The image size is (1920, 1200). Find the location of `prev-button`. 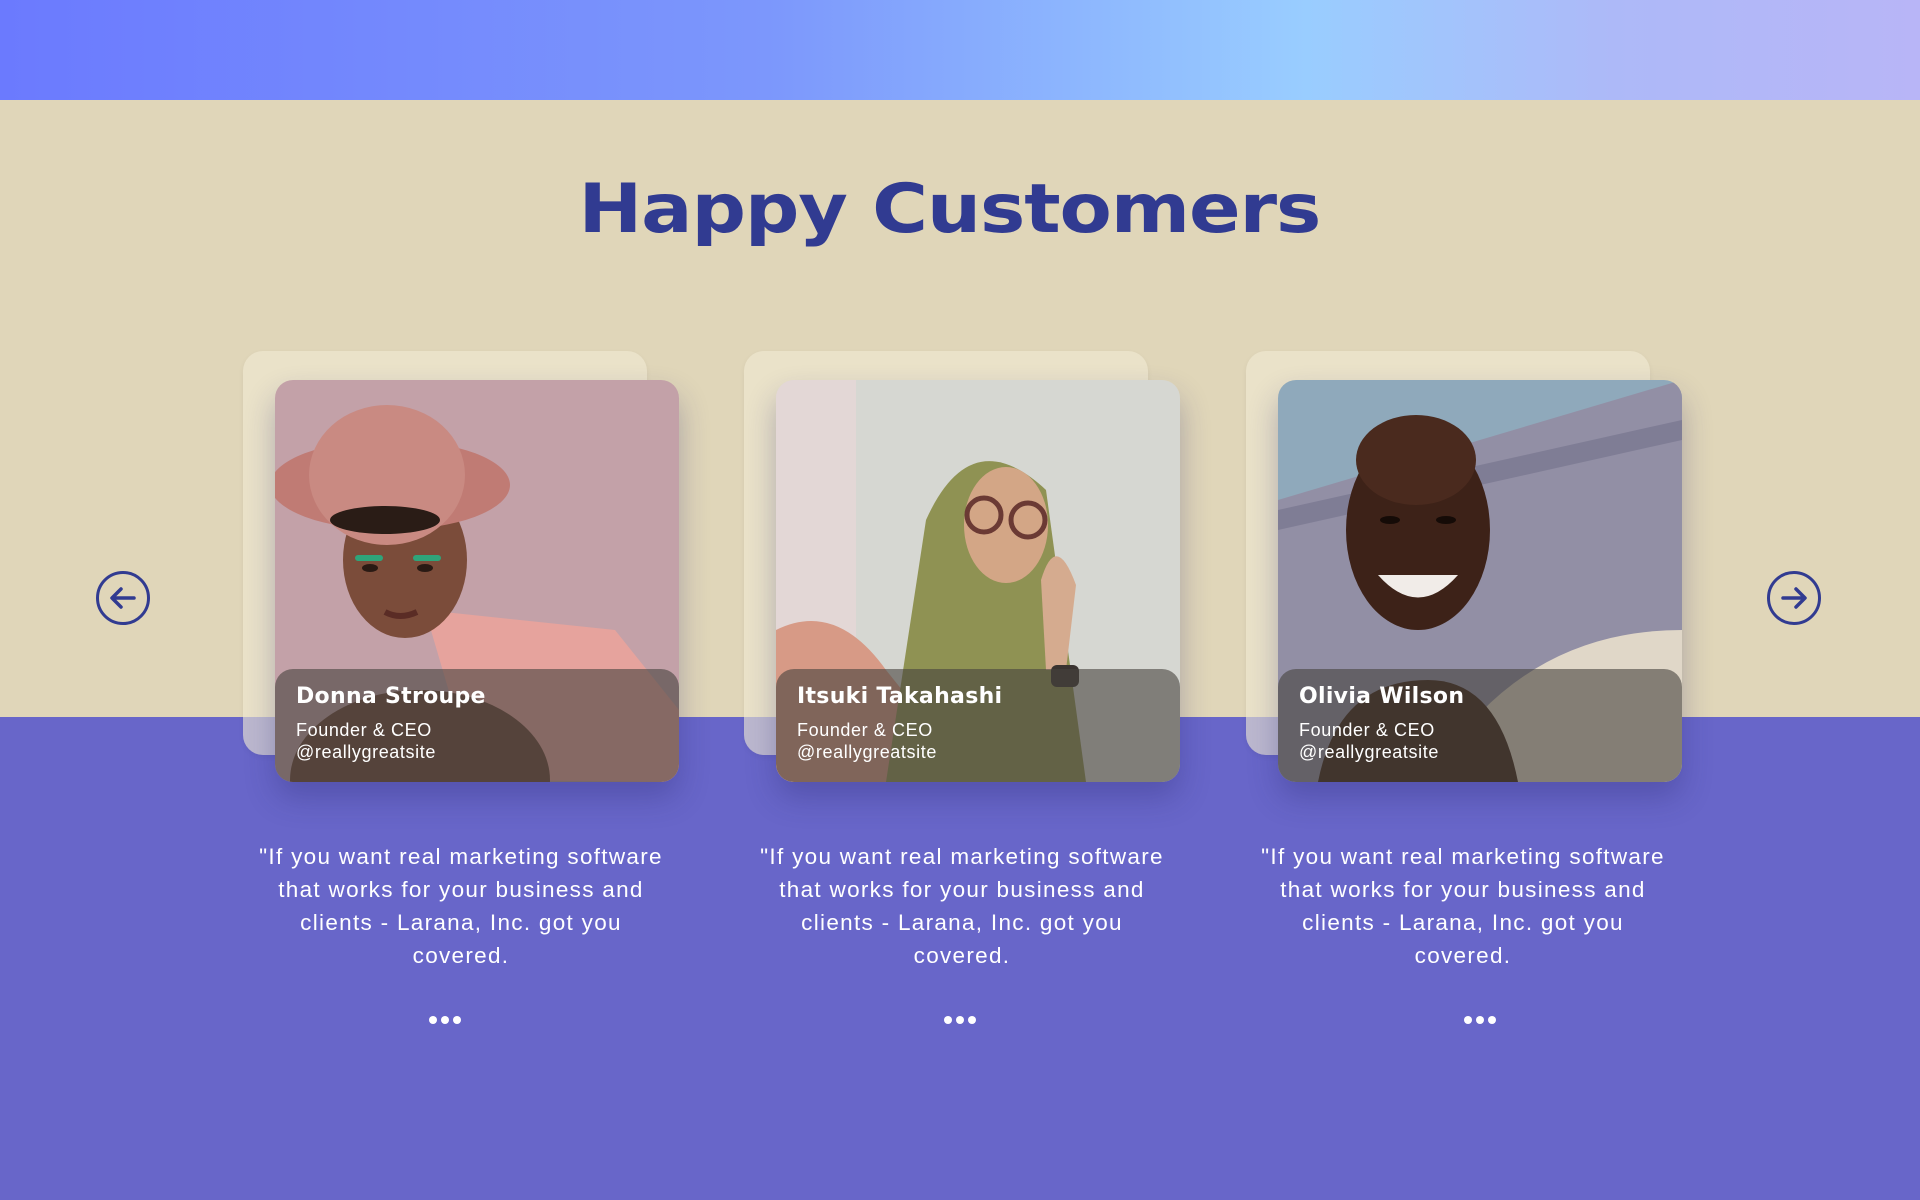

prev-button is located at coordinates (123, 598).